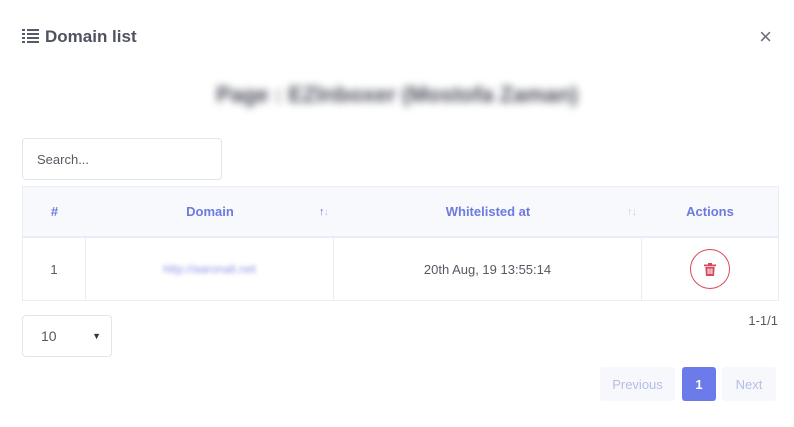 The width and height of the screenshot is (794, 427). I want to click on column-header-index: #, so click(54, 211).